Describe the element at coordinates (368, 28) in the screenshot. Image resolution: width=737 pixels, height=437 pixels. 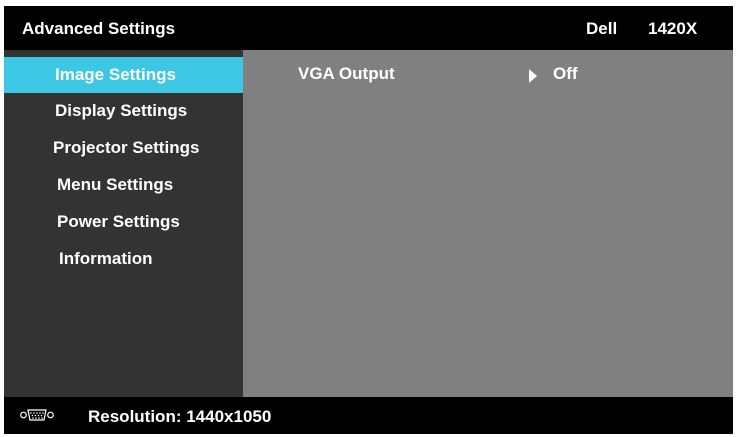
I see `header-bar: Advanced Settings Dell 1420X` at that location.